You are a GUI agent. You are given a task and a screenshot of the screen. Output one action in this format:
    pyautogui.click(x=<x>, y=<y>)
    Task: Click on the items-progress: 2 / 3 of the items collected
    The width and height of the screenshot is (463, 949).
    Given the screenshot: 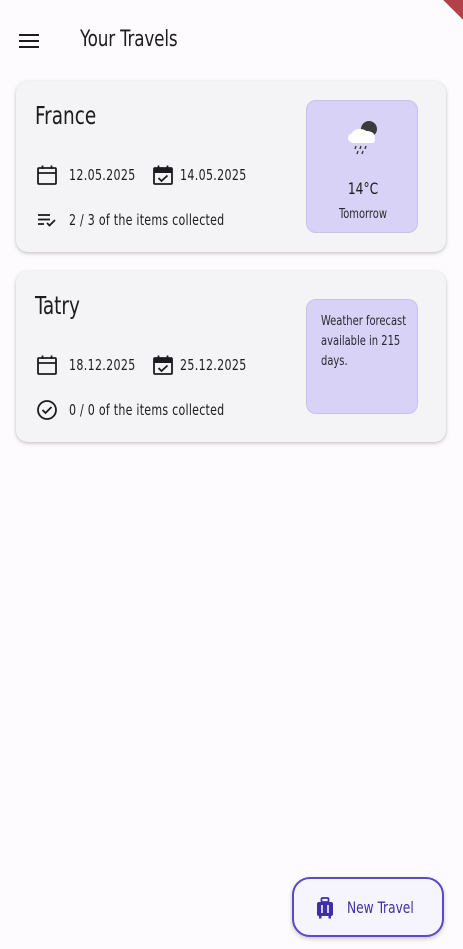 What is the action you would take?
    pyautogui.click(x=147, y=220)
    